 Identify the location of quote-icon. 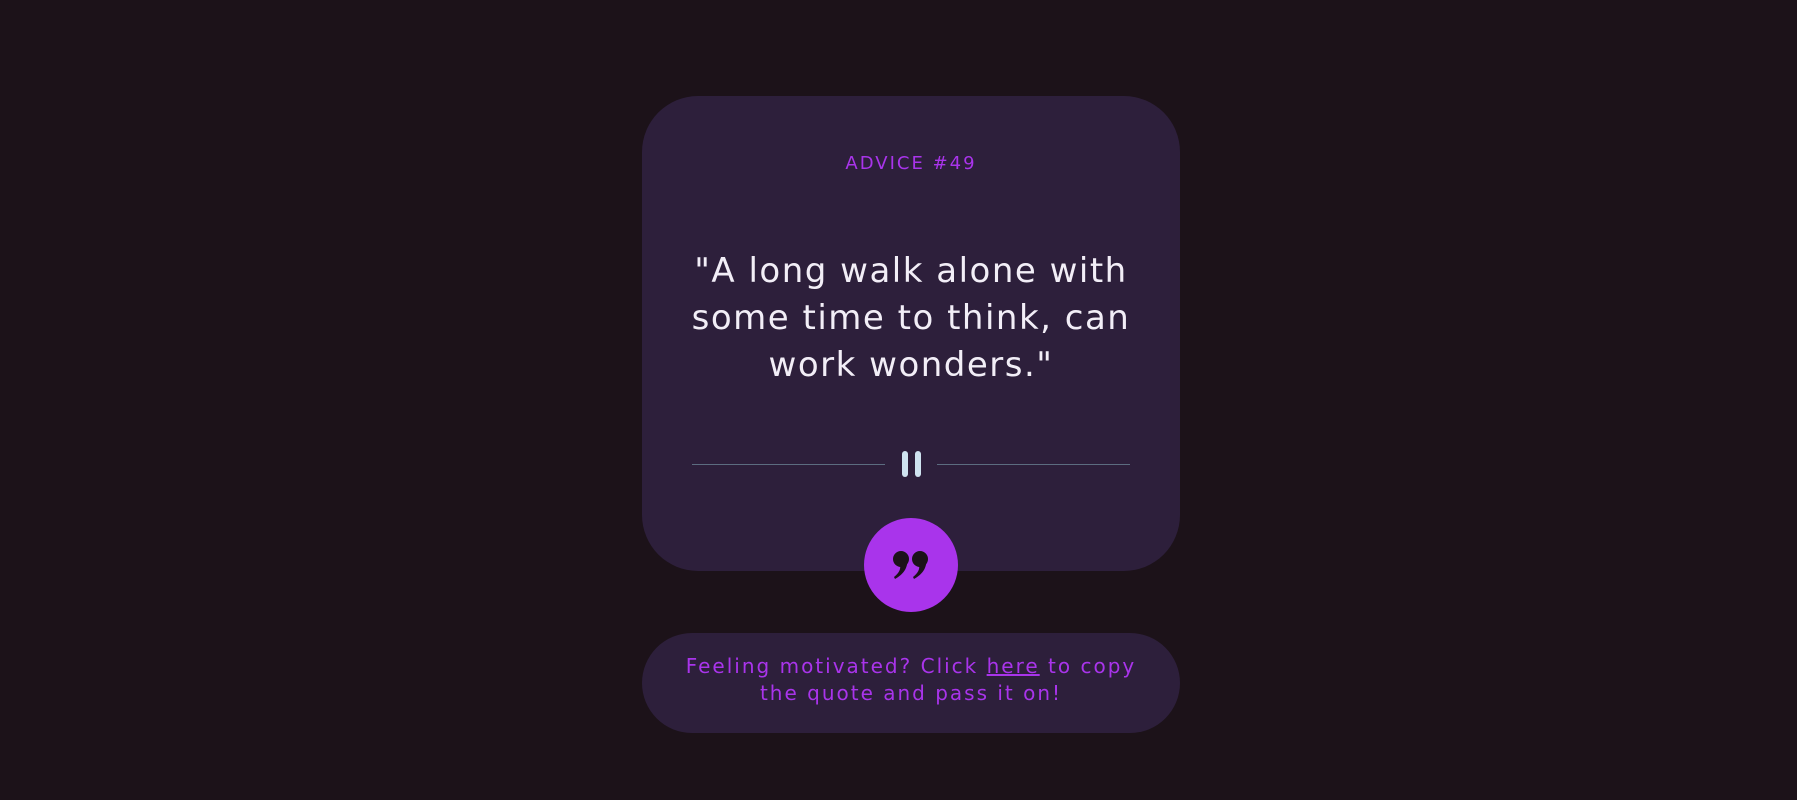
(910, 565).